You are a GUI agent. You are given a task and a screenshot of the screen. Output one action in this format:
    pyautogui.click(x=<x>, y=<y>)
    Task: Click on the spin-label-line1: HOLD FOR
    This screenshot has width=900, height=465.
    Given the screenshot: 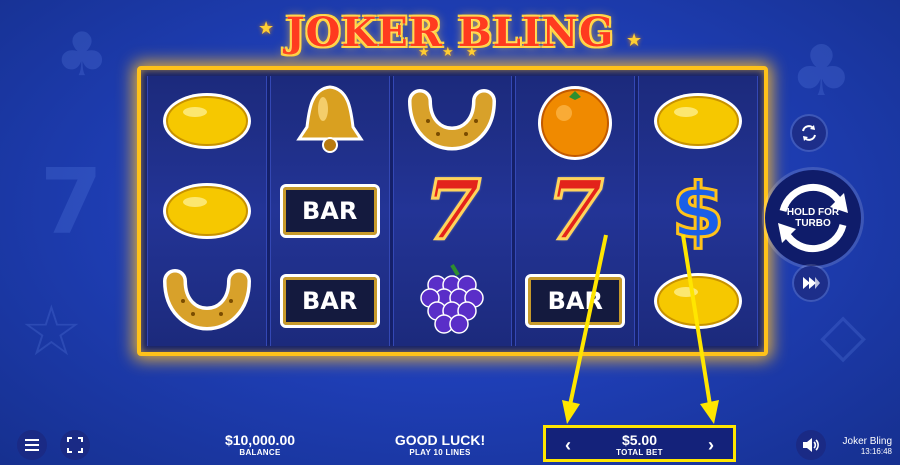 What is the action you would take?
    pyautogui.click(x=813, y=212)
    